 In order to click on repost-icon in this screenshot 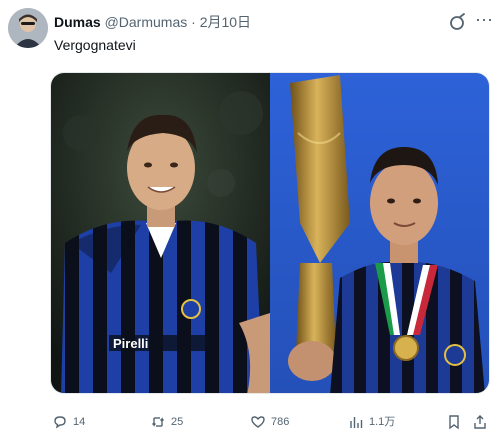, I will do `click(158, 422)`.